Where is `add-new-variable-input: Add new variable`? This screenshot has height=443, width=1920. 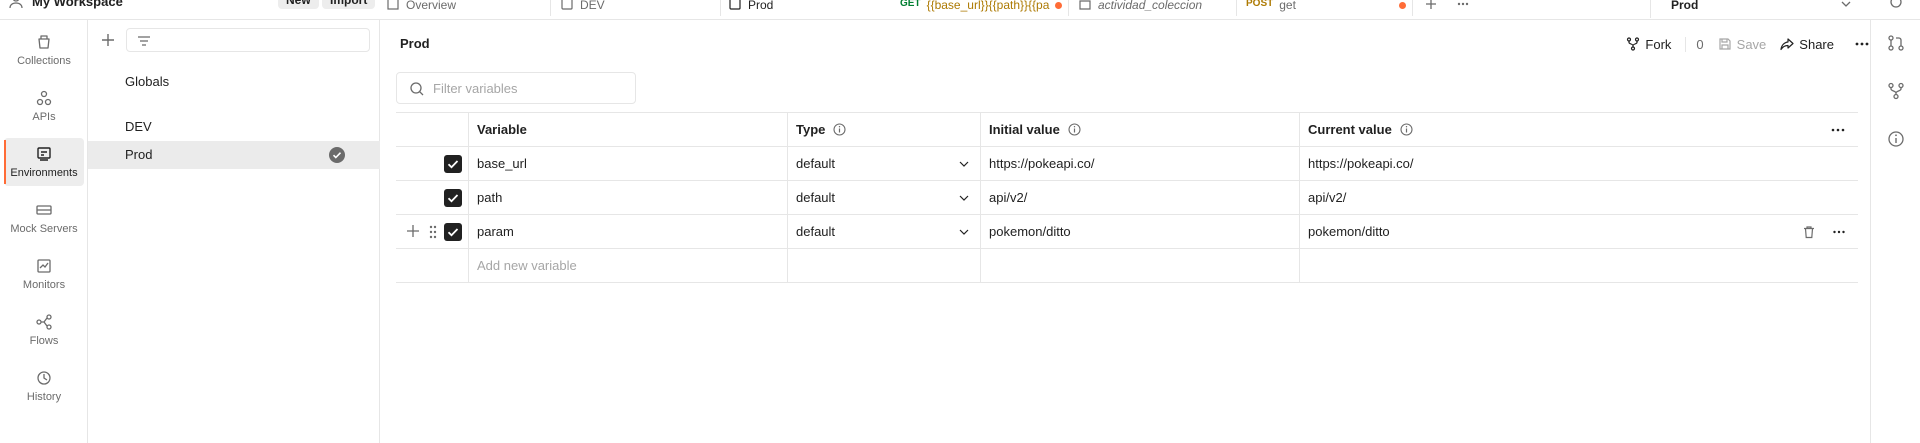 add-new-variable-input: Add new variable is located at coordinates (628, 265).